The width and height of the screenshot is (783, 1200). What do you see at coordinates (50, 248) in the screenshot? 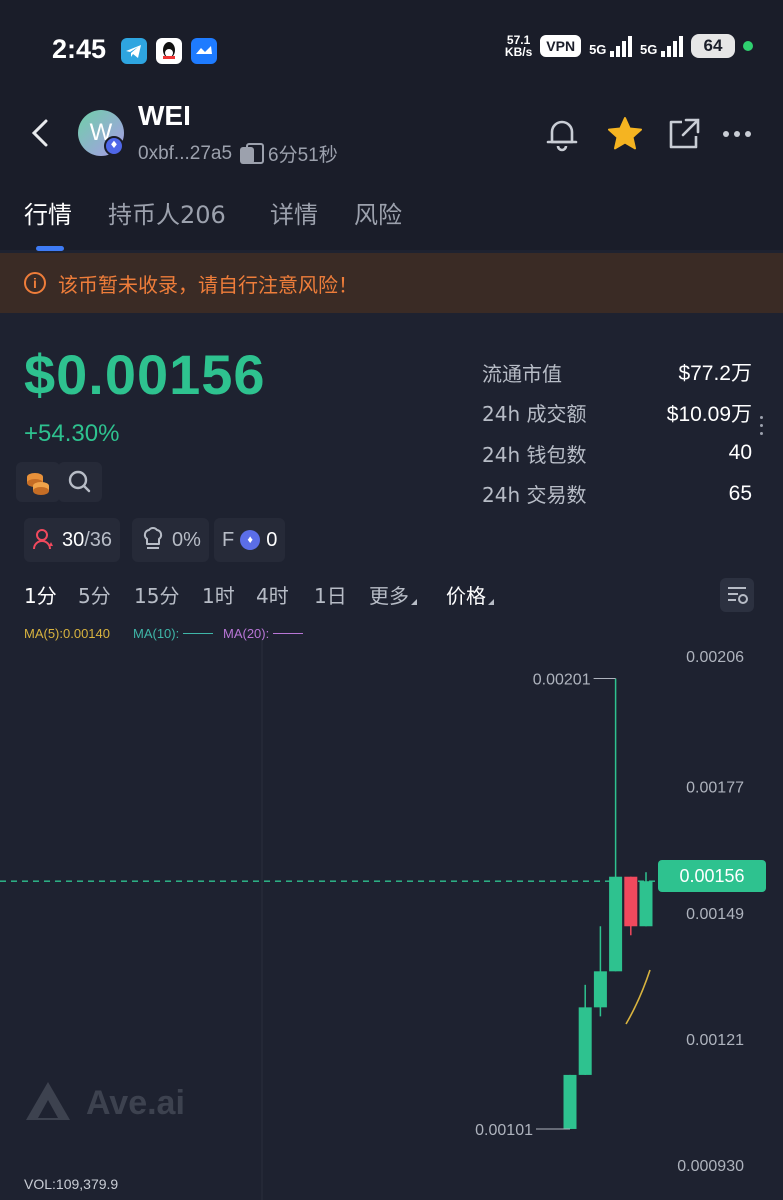
I see `tab-active-indicator` at bounding box center [50, 248].